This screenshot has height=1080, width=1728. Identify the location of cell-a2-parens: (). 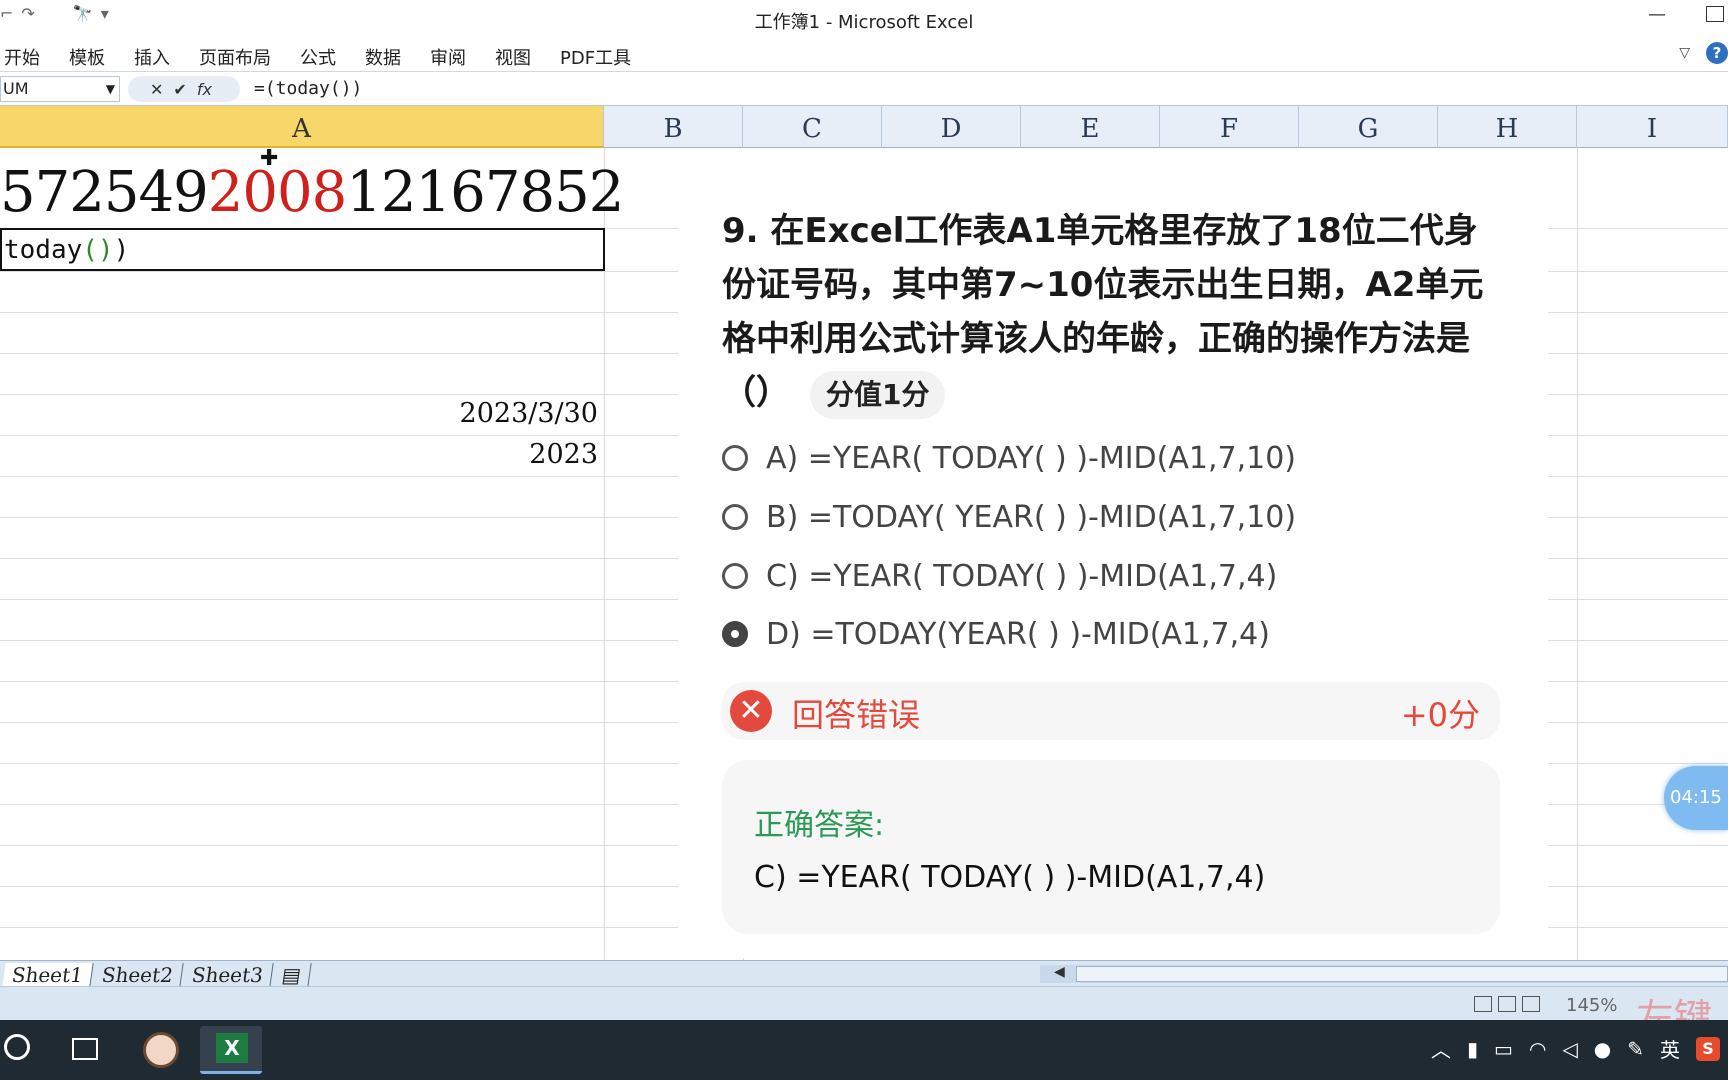
(98, 250).